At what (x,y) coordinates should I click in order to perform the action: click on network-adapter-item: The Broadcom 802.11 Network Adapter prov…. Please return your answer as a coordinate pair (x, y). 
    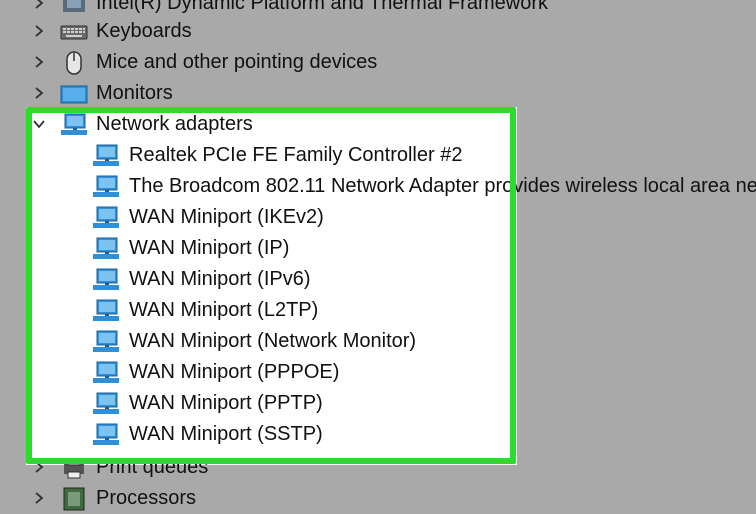
    Looking at the image, I should click on (378, 186).